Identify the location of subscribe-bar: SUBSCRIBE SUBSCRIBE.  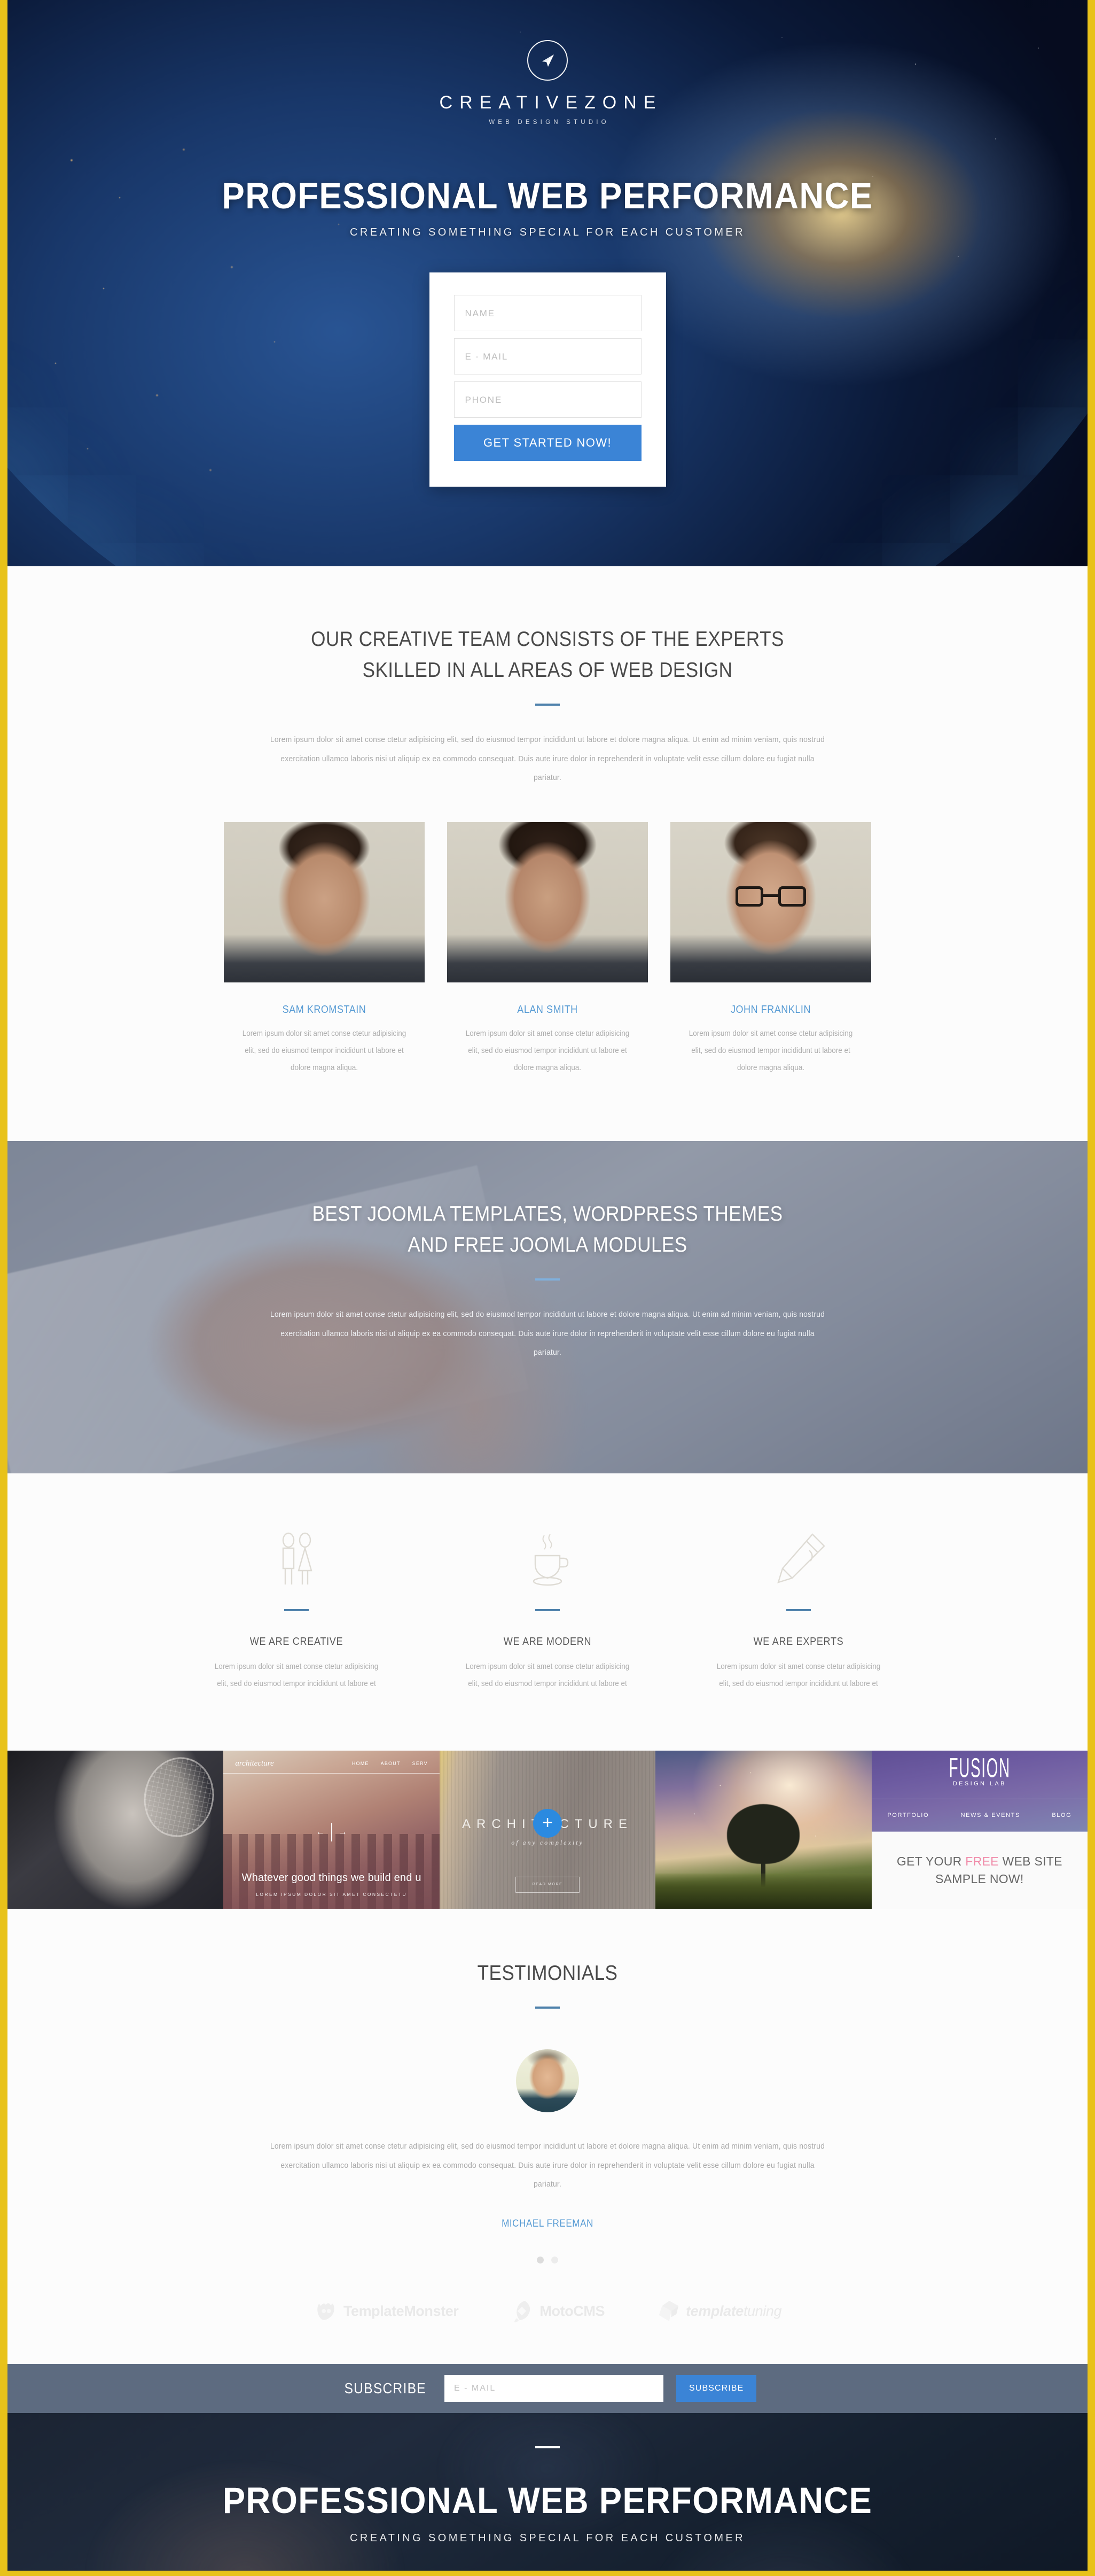
(547, 2389).